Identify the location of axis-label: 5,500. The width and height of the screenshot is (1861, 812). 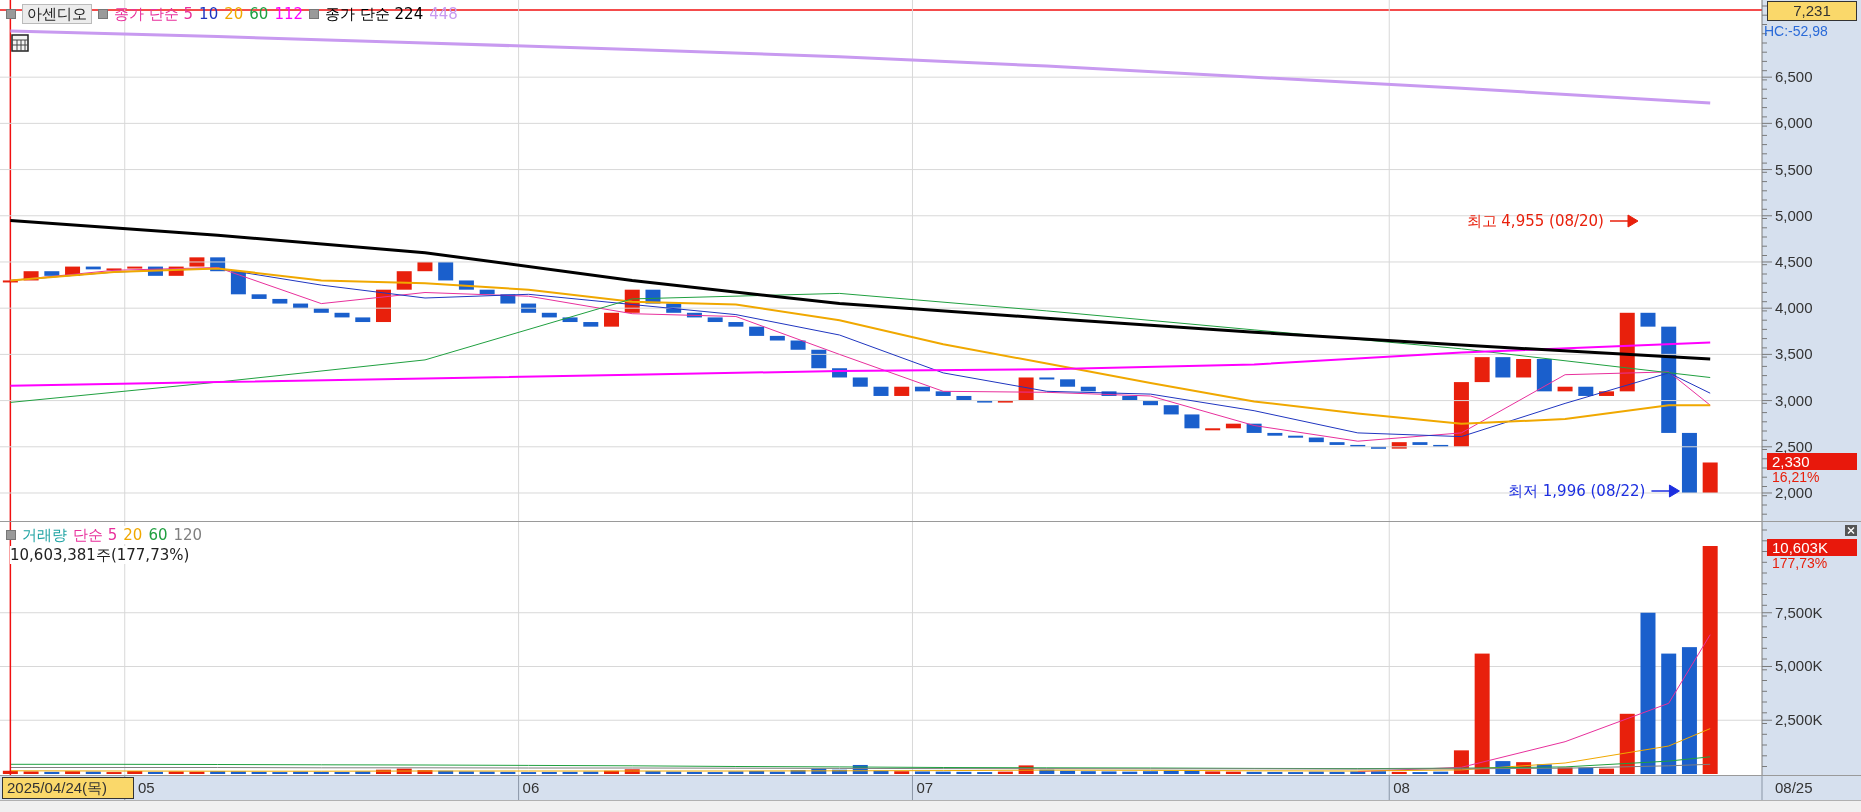
(1794, 169).